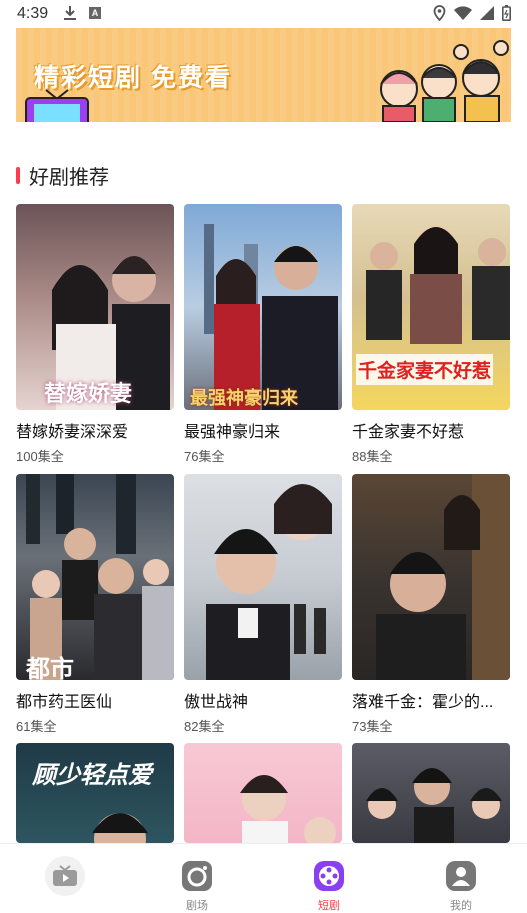  I want to click on drama-card: 都市 都市药王医仙 61集全, so click(95, 604).